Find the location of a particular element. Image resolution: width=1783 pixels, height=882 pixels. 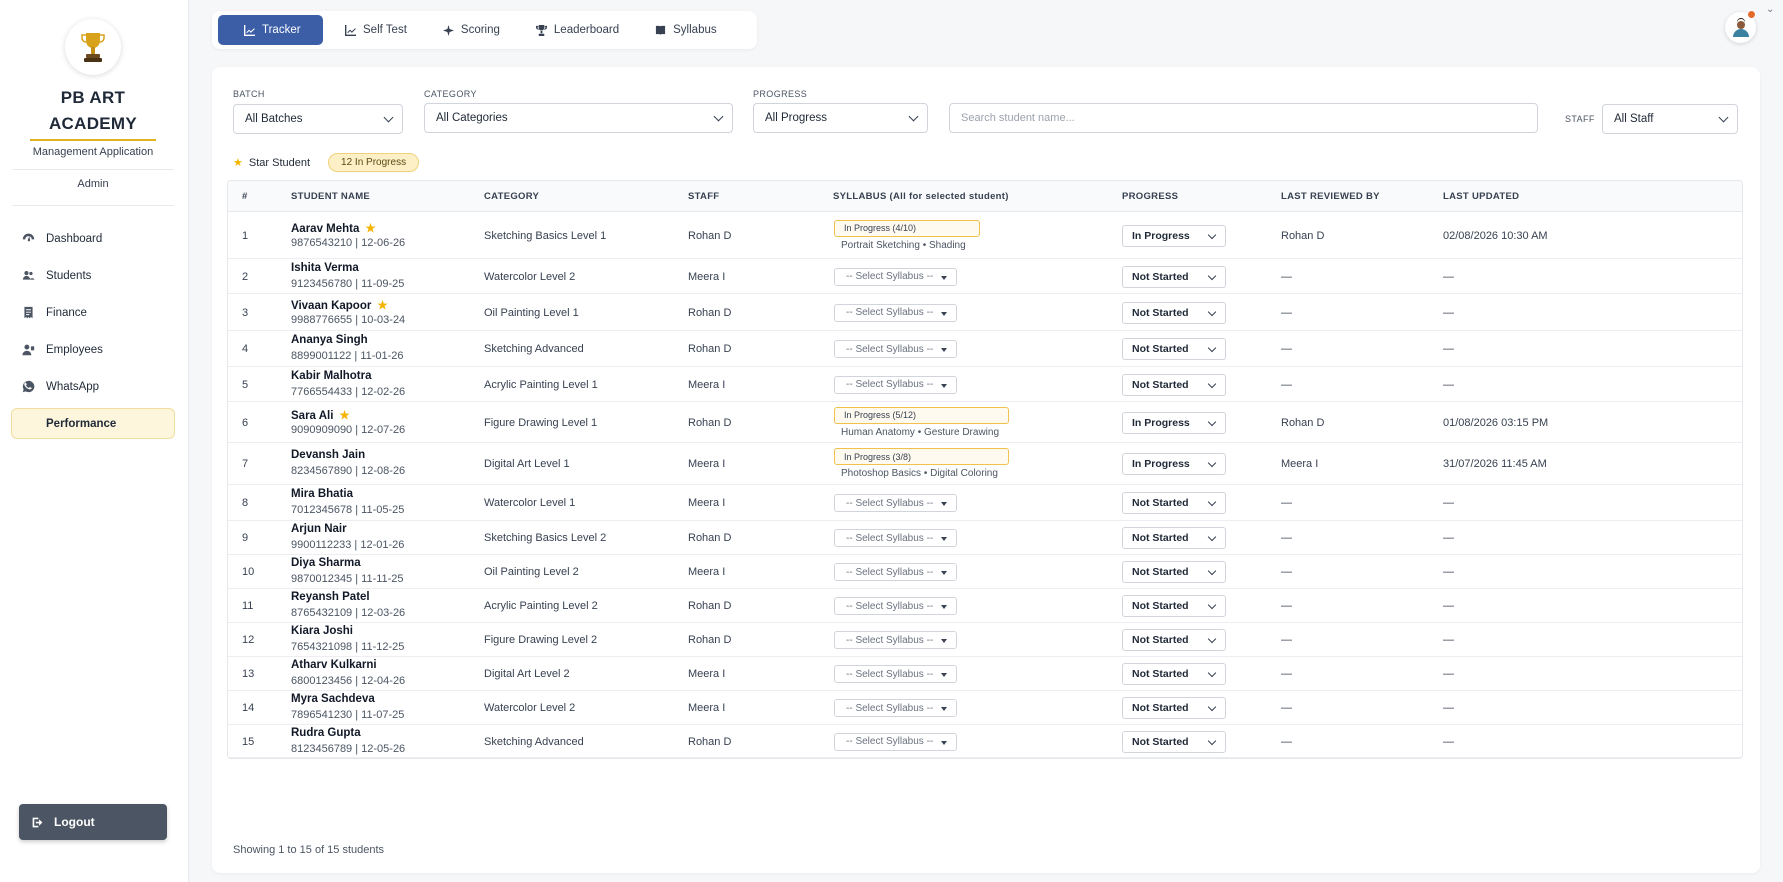

row-number: 15 is located at coordinates (248, 741).